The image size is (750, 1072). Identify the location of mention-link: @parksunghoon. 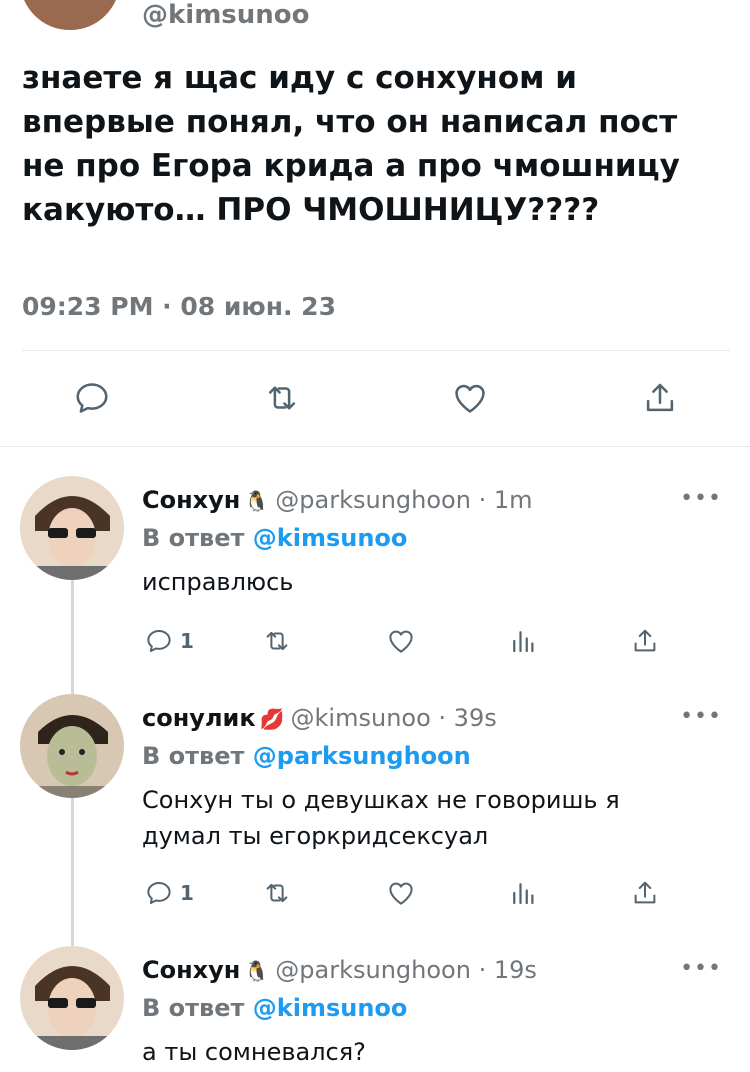
(362, 756).